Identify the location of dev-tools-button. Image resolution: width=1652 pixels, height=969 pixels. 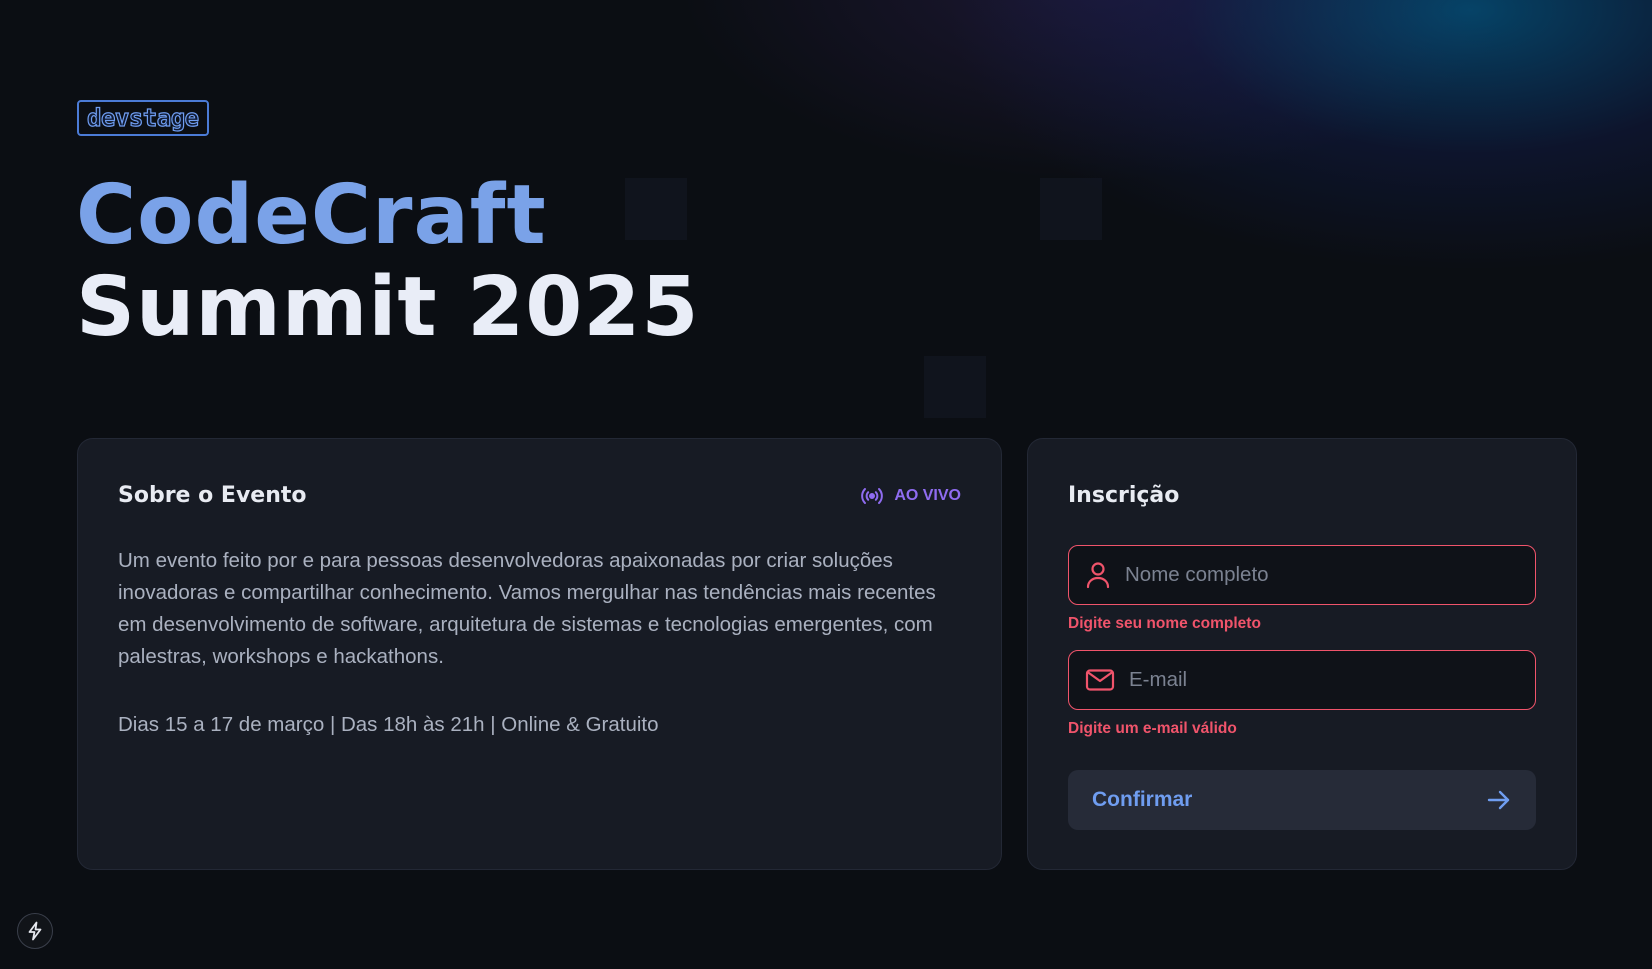
(35, 931).